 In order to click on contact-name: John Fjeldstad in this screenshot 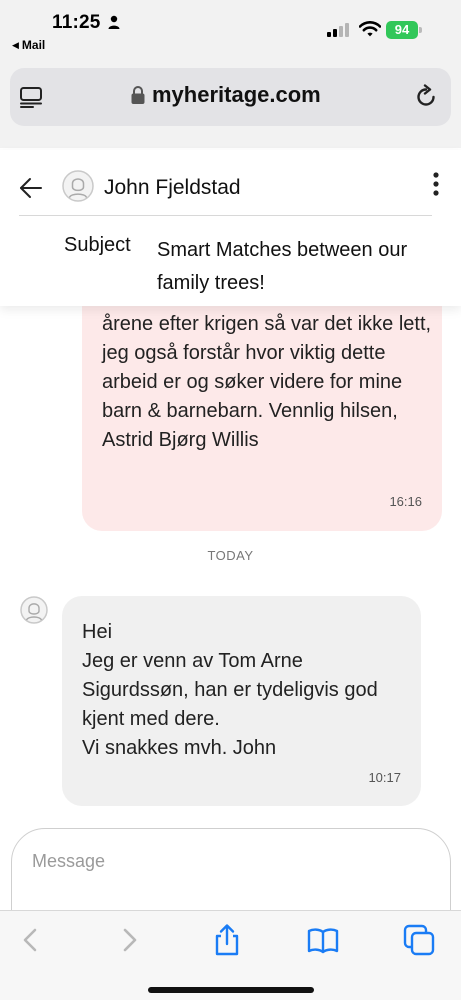, I will do `click(172, 188)`.